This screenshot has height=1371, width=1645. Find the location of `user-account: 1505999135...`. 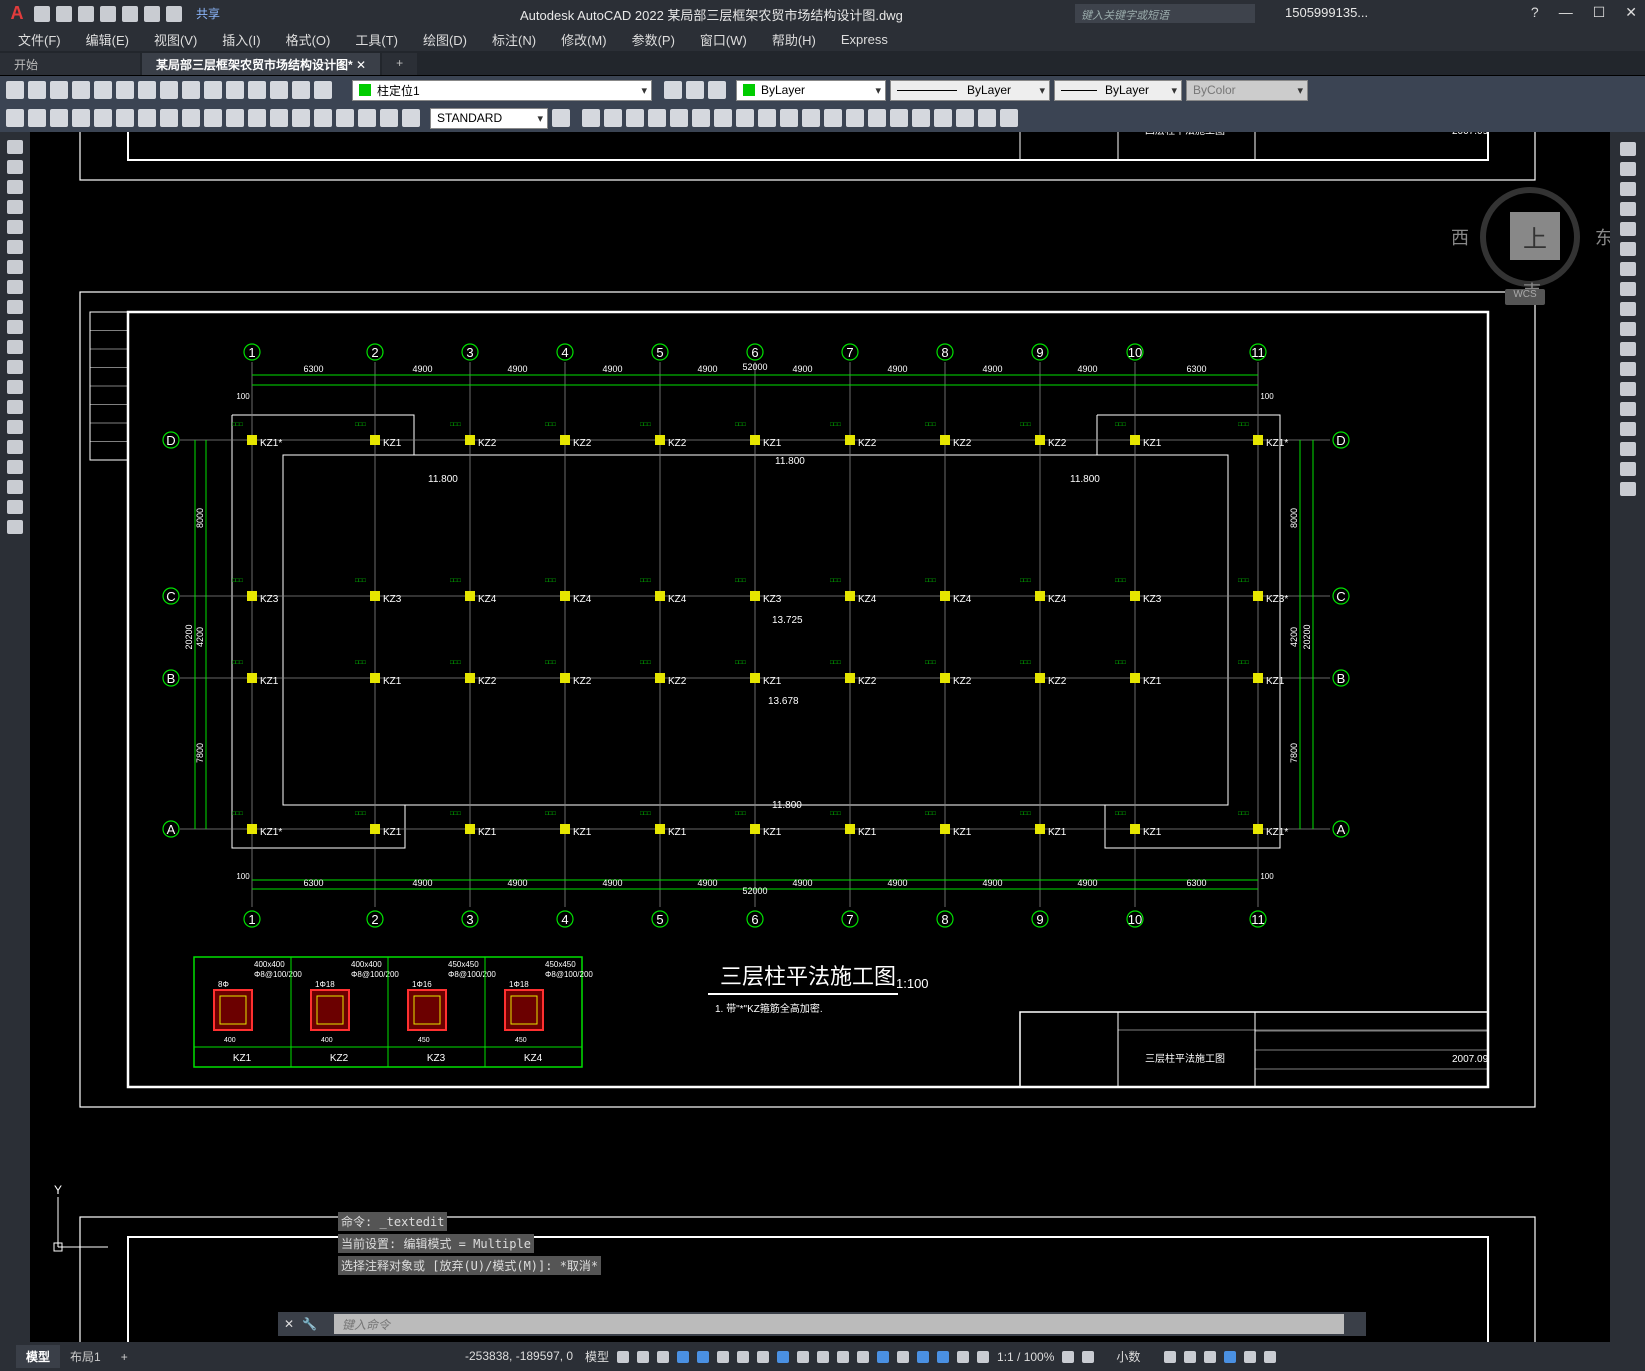

user-account: 1505999135... is located at coordinates (1326, 12).